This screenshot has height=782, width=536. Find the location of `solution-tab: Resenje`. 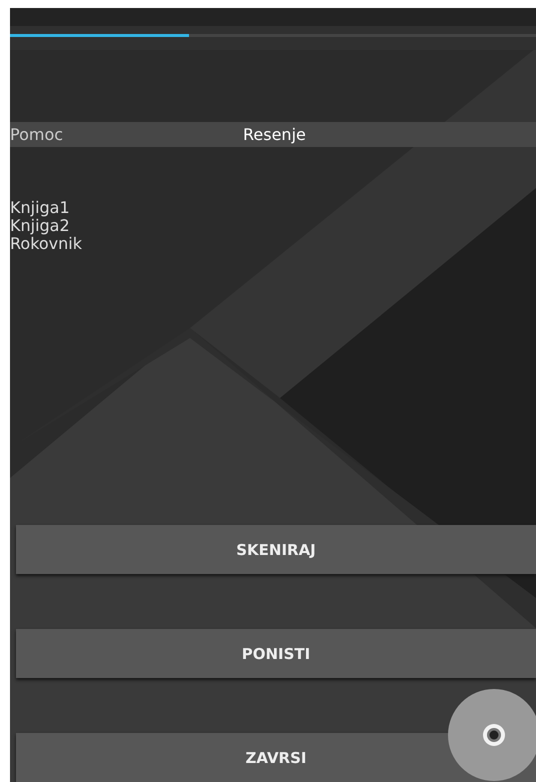

solution-tab: Resenje is located at coordinates (274, 134).